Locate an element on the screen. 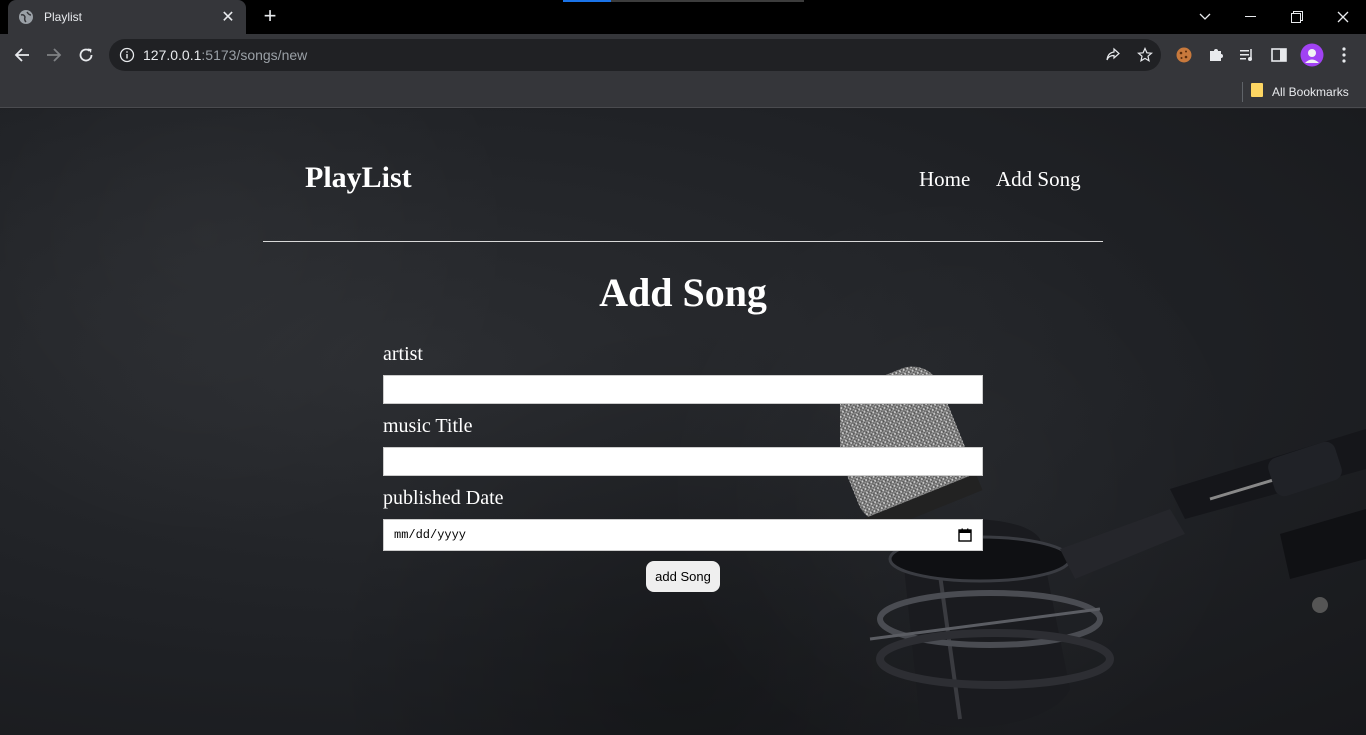 The width and height of the screenshot is (1366, 735). music-title-label: music Title is located at coordinates (428, 426).